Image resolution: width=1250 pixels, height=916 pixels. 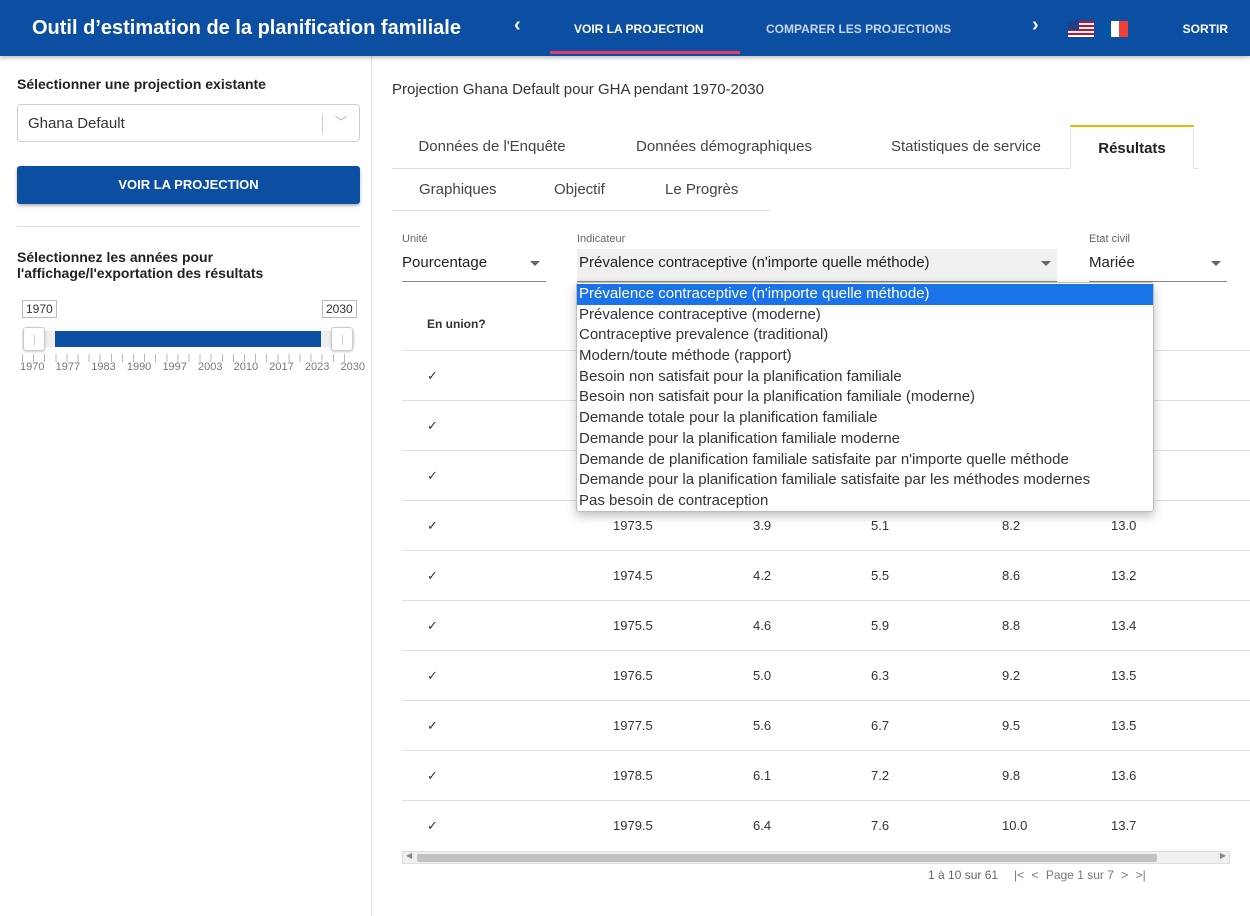 I want to click on tab-objective: Objectif, so click(x=579, y=190).